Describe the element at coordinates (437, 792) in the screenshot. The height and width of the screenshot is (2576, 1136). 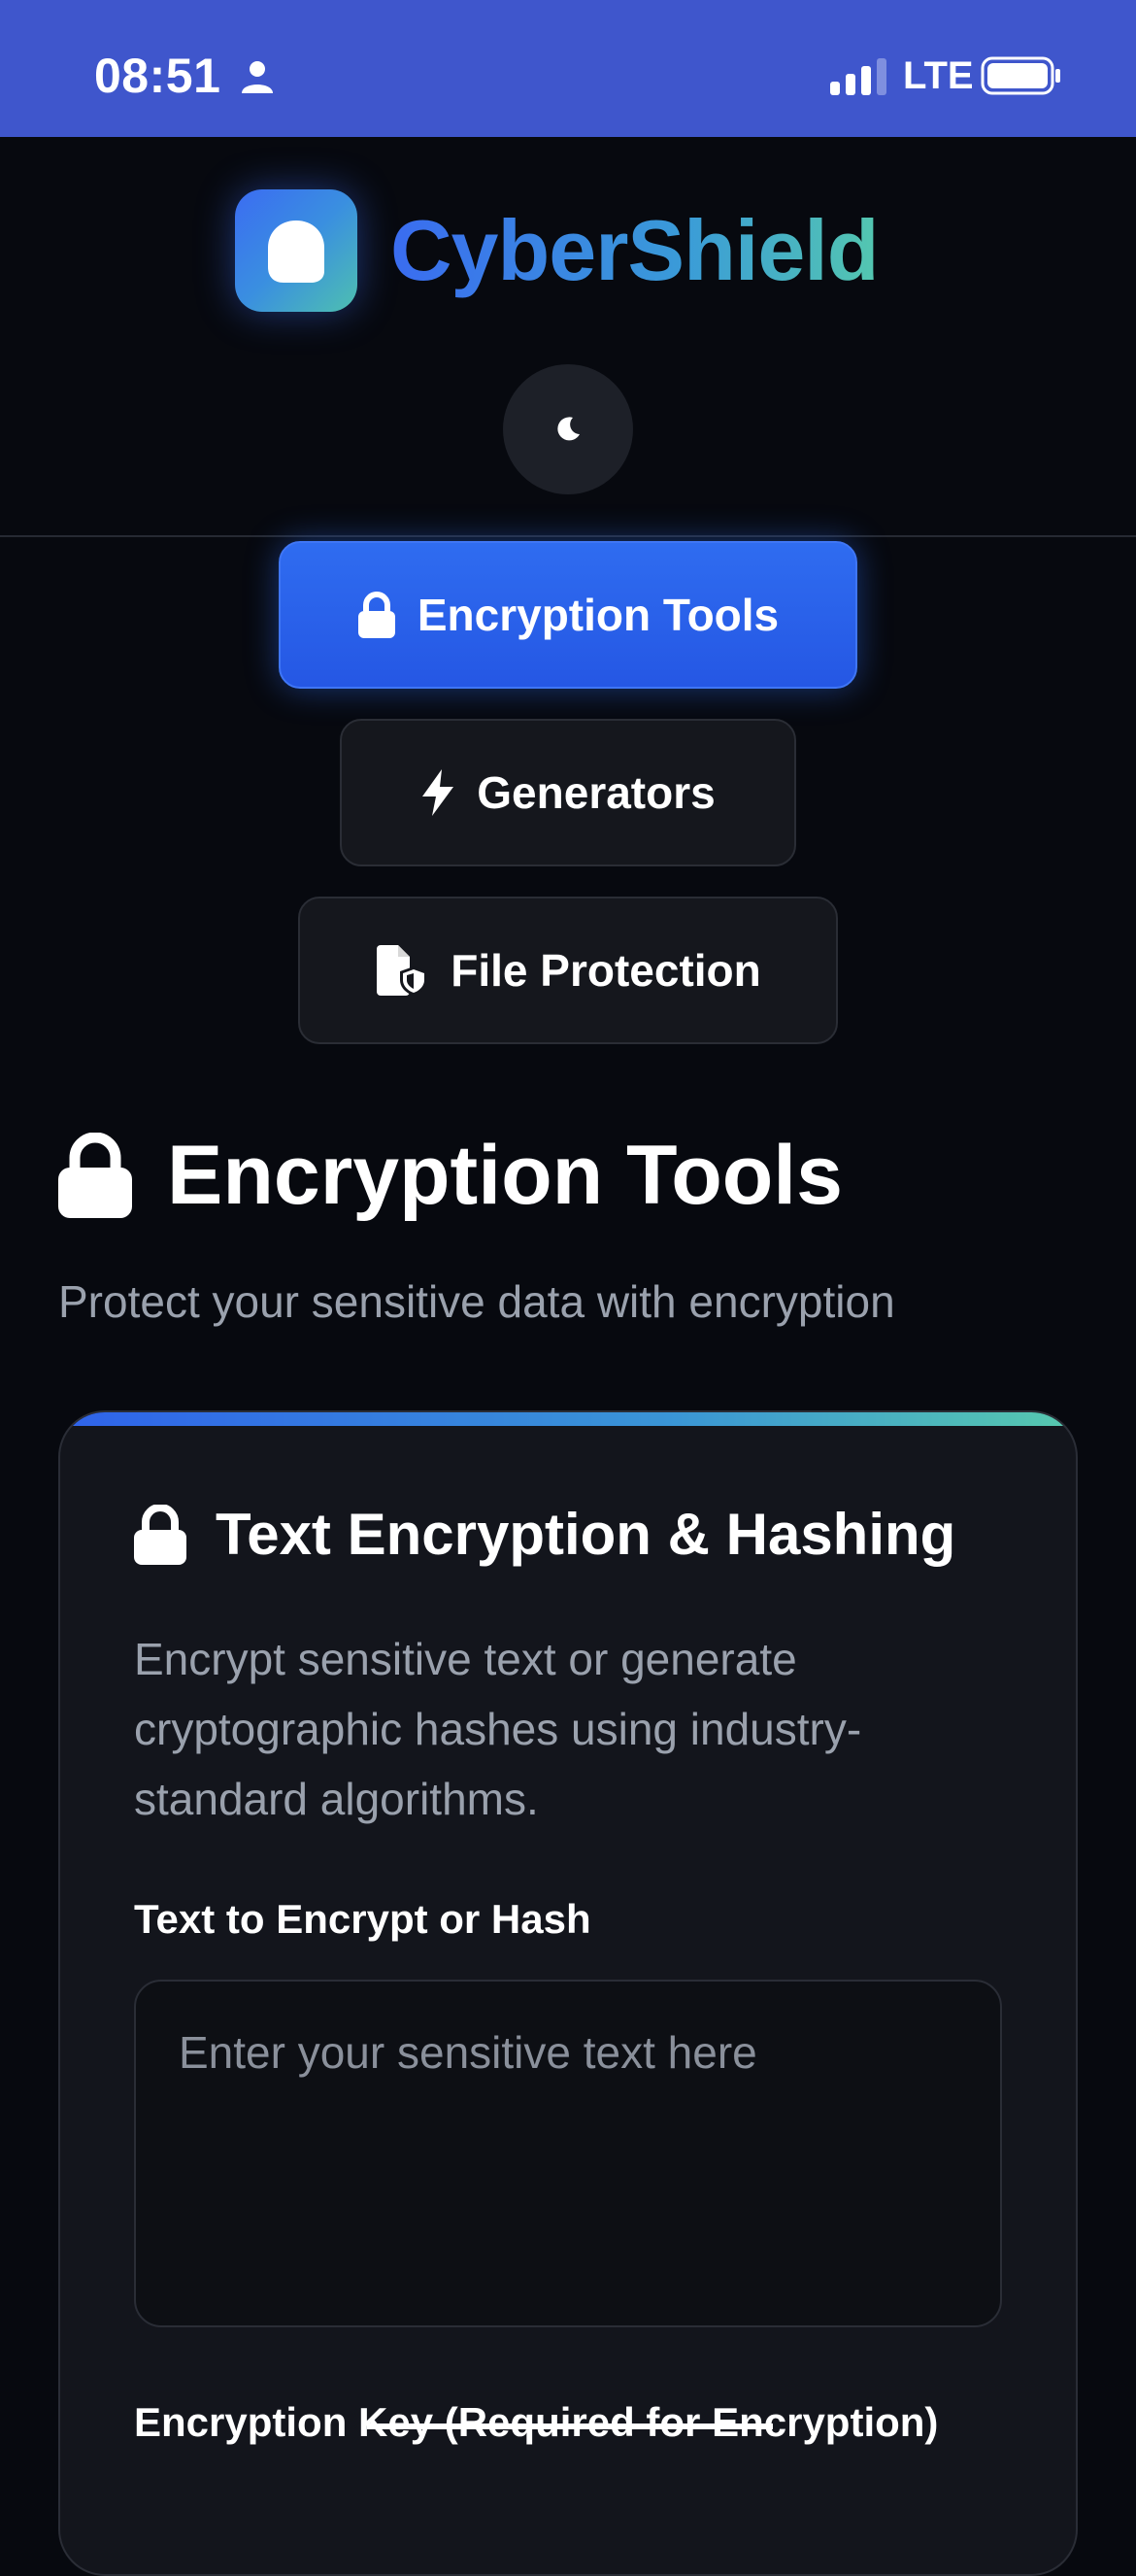
I see `bolt-icon` at that location.